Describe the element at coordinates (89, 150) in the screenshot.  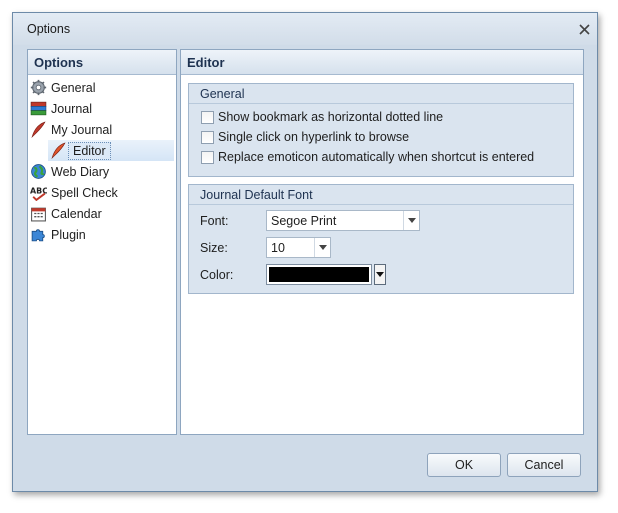
I see `tree-item-label: Editor` at that location.